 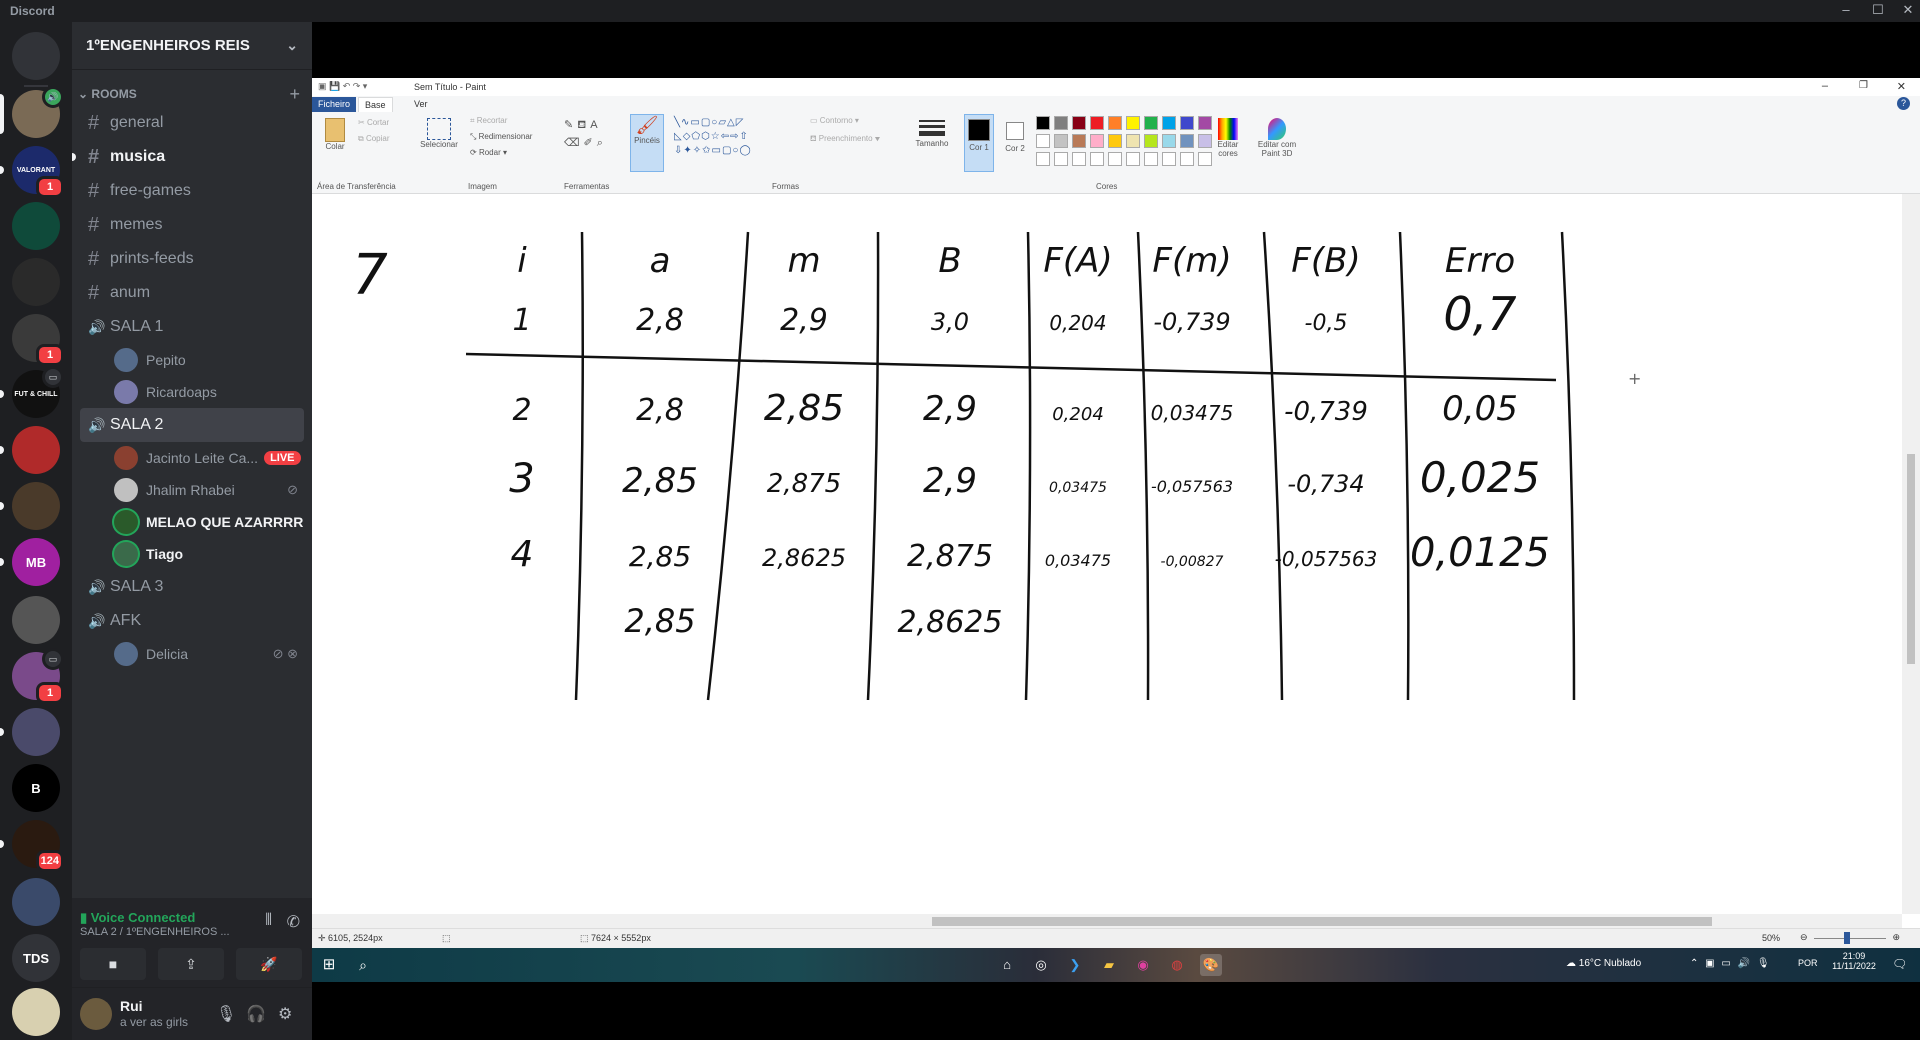 I want to click on voice-user: Pepito, so click(x=209, y=360).